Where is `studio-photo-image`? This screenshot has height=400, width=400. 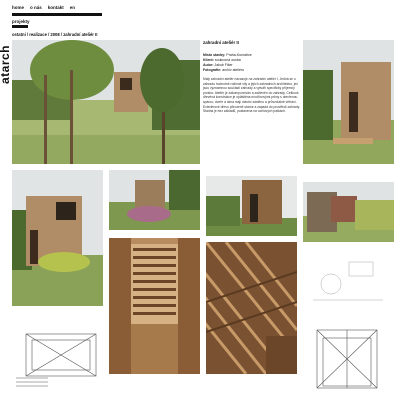 studio-photo-image is located at coordinates (348, 102).